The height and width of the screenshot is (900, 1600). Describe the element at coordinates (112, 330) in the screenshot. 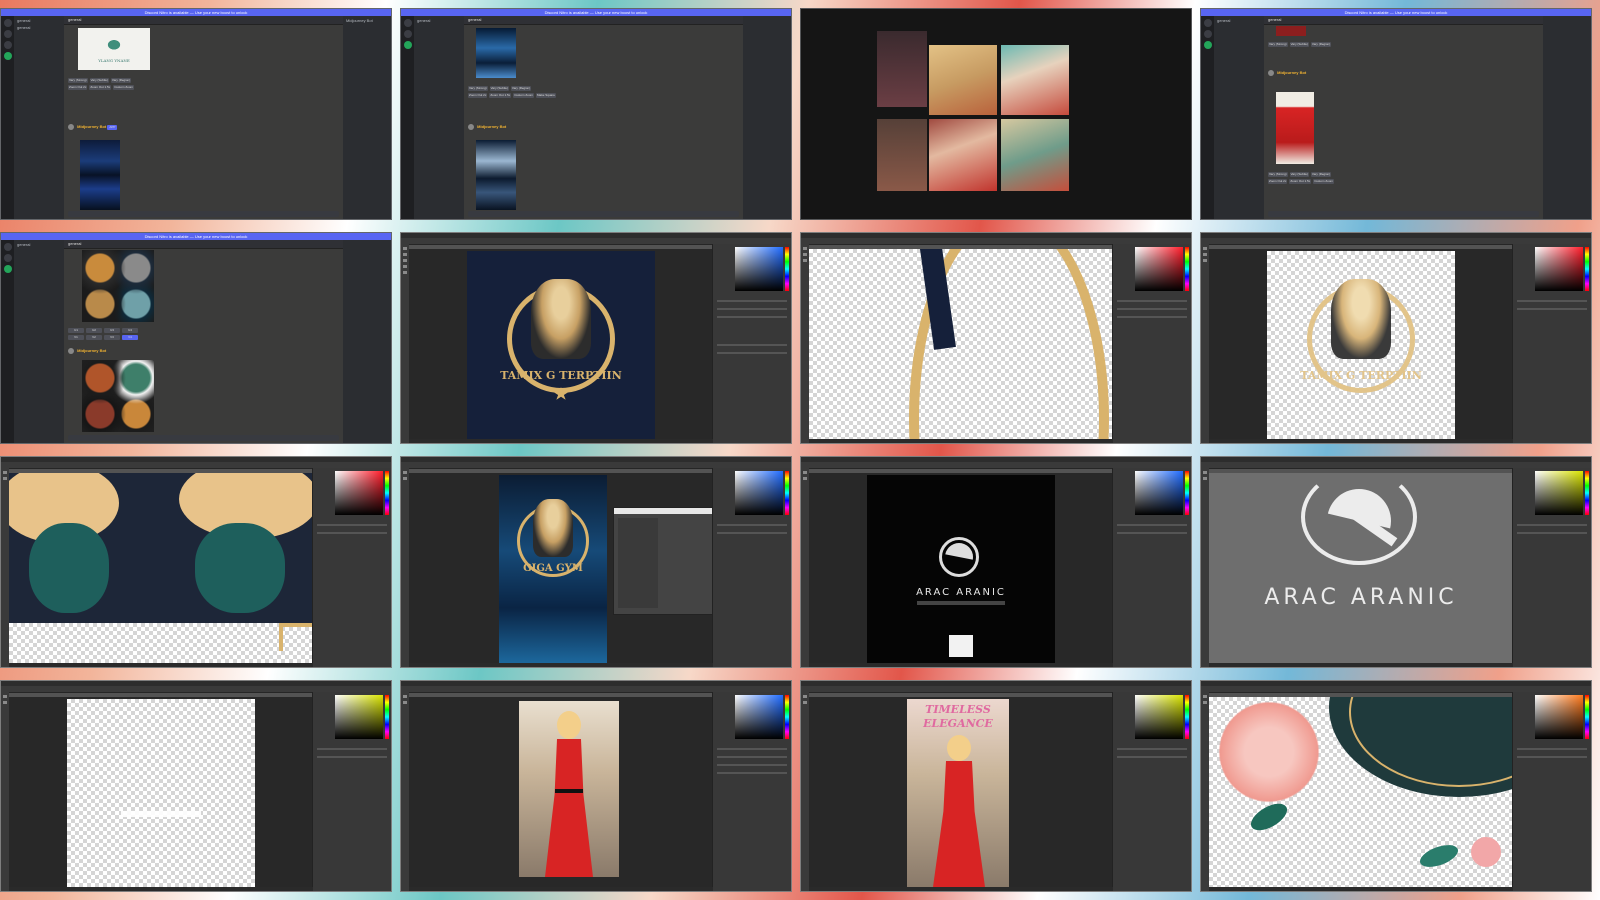

I see `u3-button: U3` at that location.